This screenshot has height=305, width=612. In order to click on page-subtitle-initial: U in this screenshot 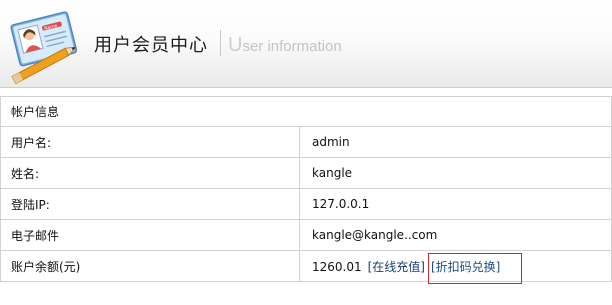, I will do `click(235, 45)`.